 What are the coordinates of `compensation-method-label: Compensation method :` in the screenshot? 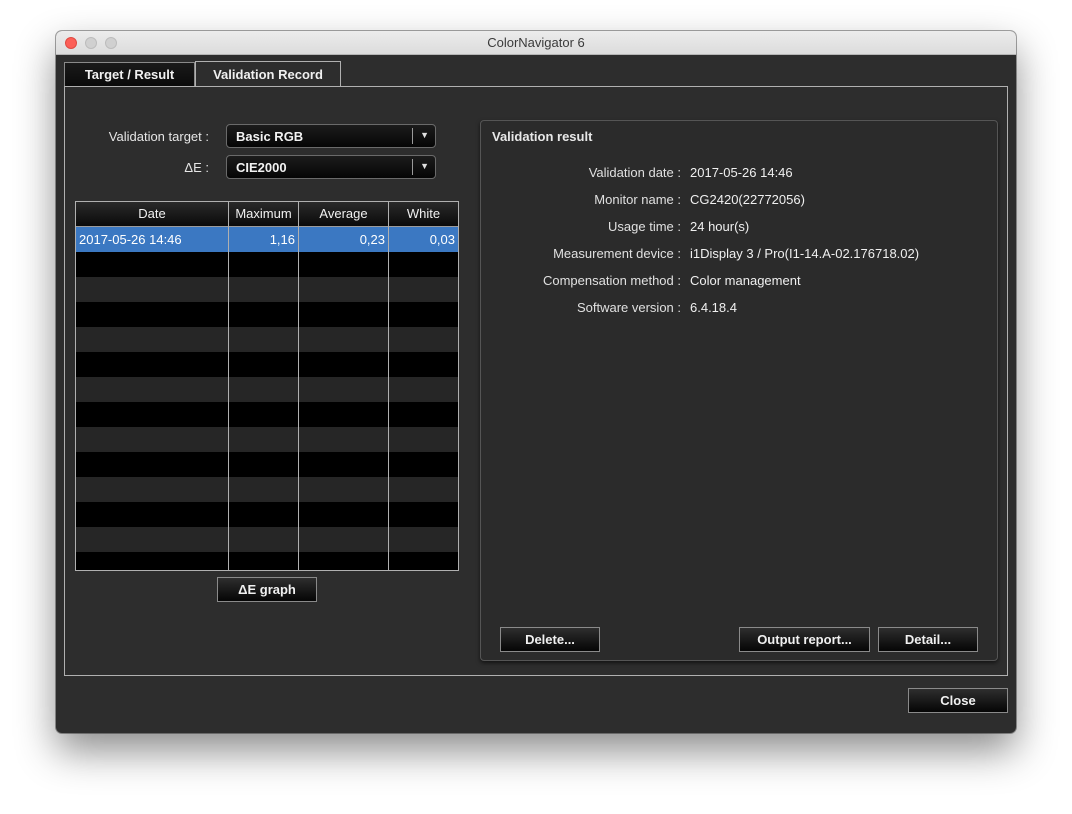 It's located at (611, 280).